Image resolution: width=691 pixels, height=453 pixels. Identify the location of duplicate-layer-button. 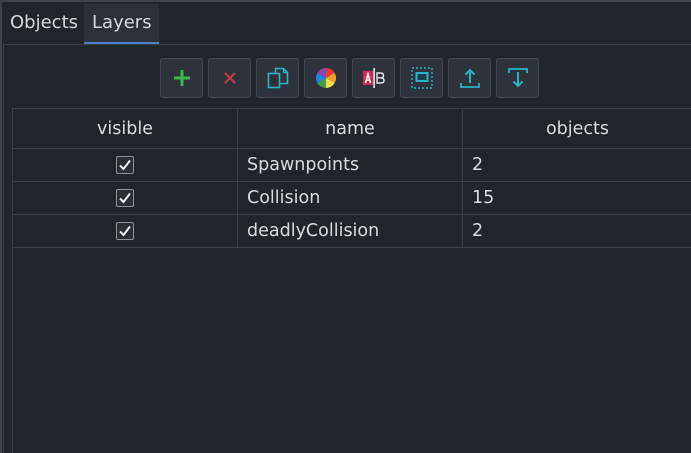
(277, 78).